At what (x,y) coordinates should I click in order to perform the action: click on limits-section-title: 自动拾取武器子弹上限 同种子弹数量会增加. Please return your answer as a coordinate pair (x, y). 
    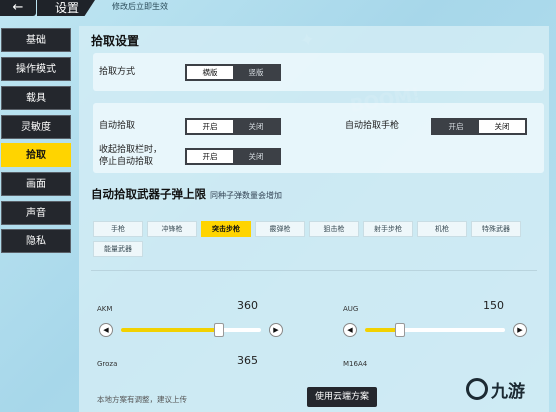
    Looking at the image, I should click on (186, 194).